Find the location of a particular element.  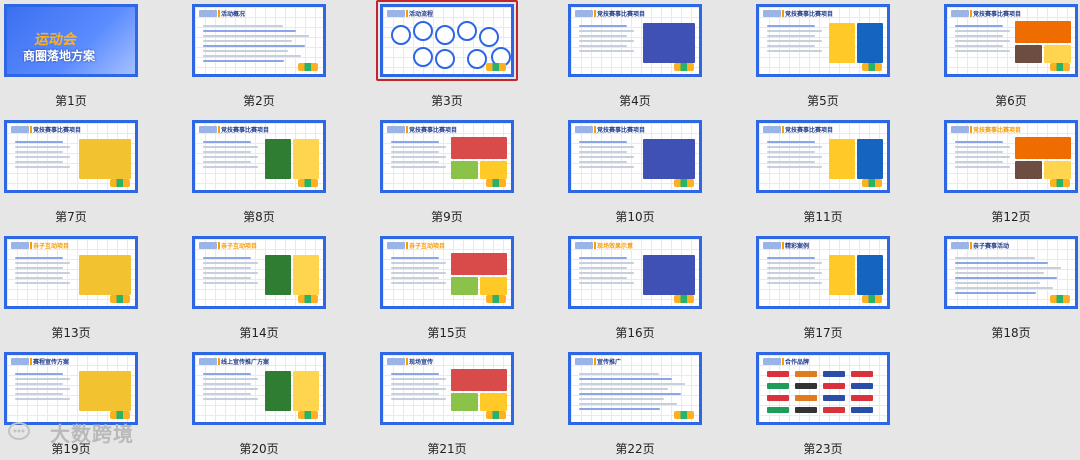

slide-thumbnail: 活动概况第2页 is located at coordinates (262, 58).